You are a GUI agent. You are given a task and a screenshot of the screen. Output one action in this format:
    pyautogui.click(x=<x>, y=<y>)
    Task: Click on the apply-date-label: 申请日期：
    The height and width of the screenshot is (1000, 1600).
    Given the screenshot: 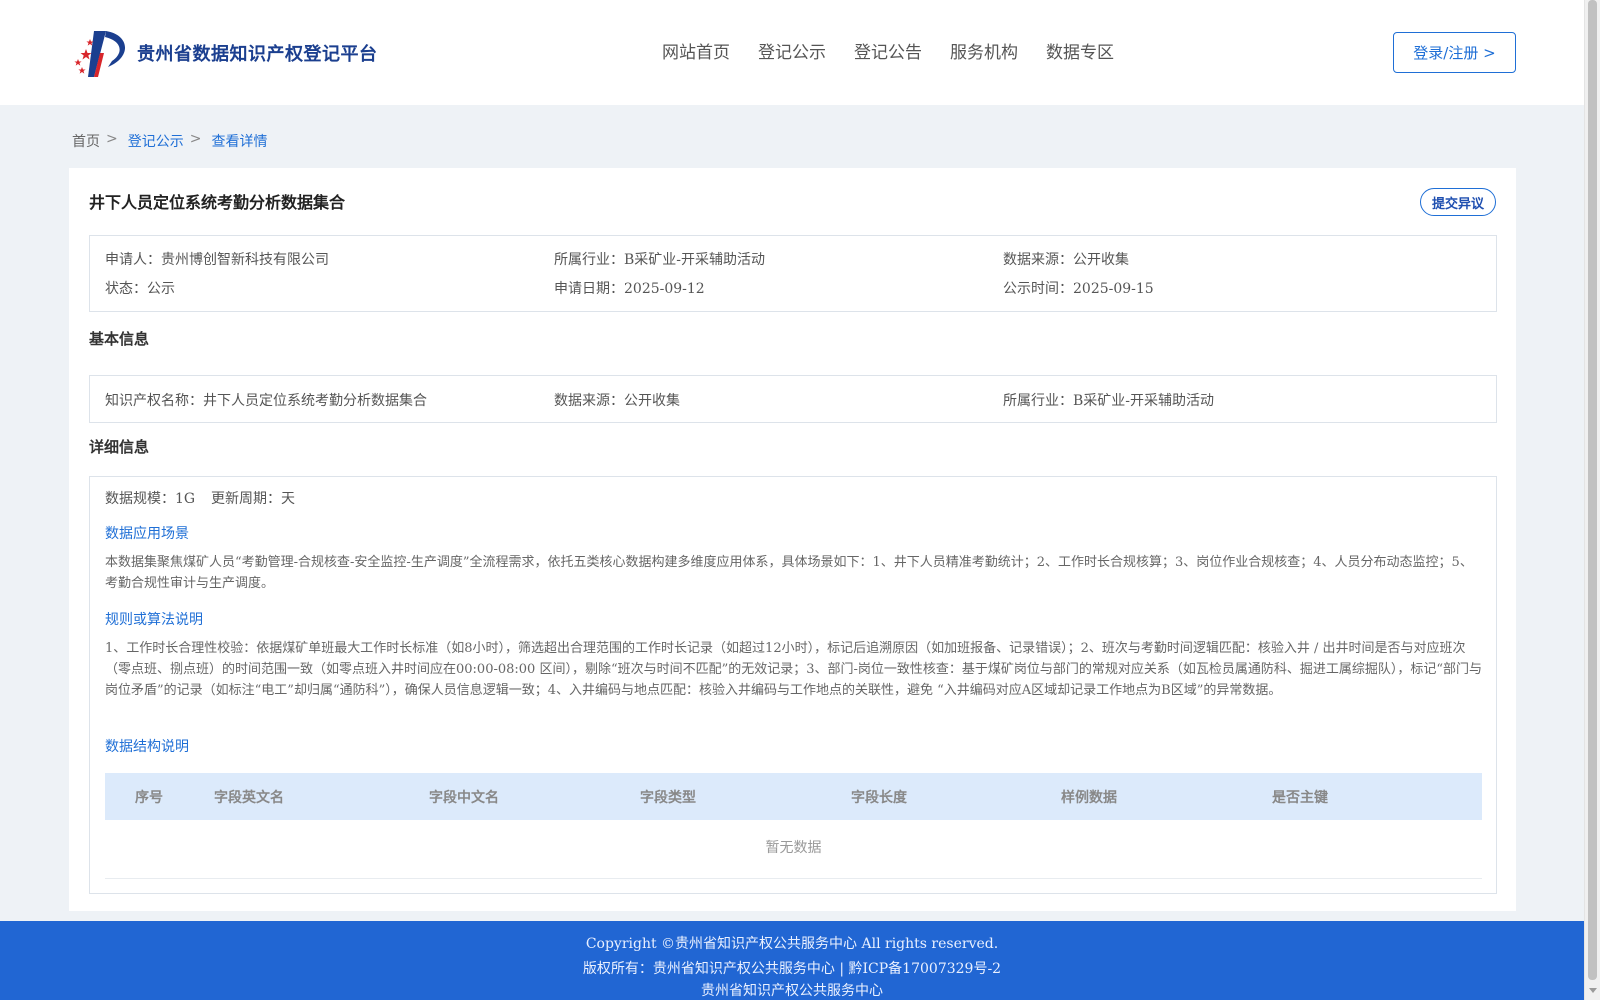 What is the action you would take?
    pyautogui.click(x=589, y=289)
    